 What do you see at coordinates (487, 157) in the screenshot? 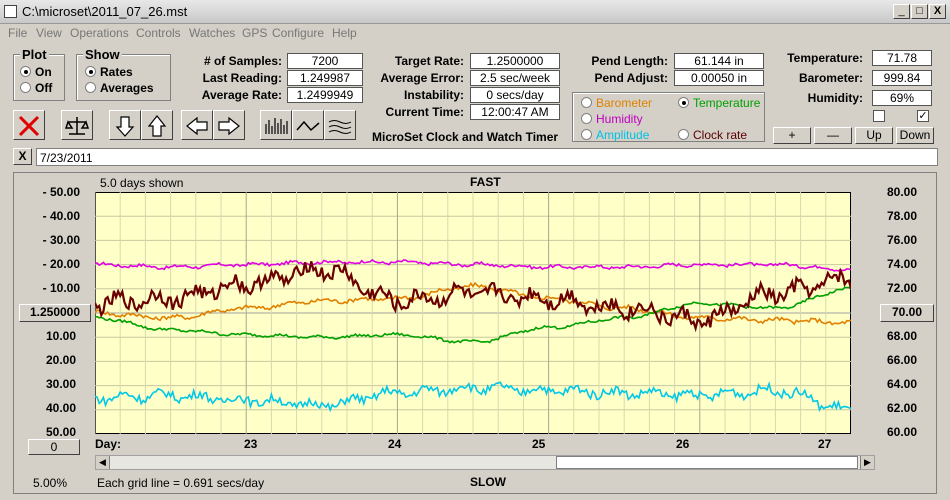
I see `date-input: 7/23/2011` at bounding box center [487, 157].